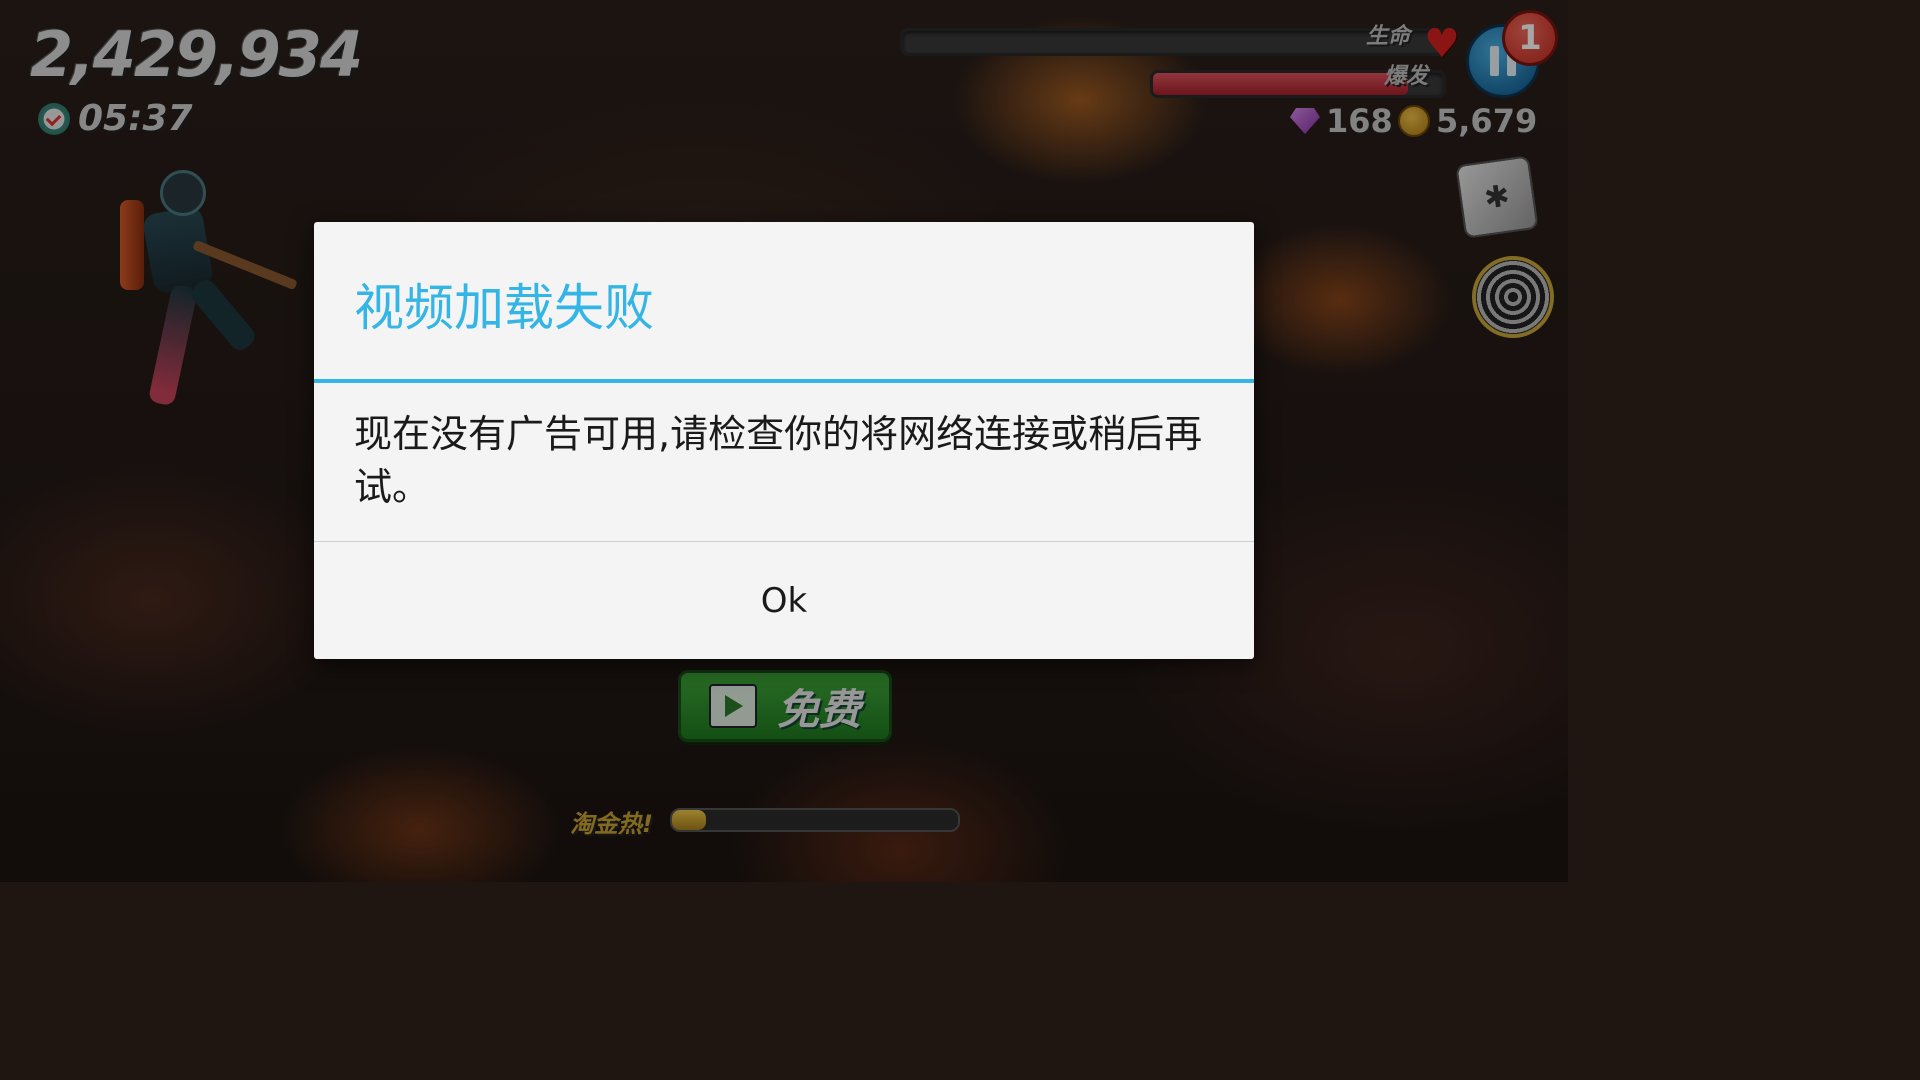 This screenshot has width=1920, height=1080. What do you see at coordinates (504, 308) in the screenshot?
I see `dialog-title: 视频加载失败` at bounding box center [504, 308].